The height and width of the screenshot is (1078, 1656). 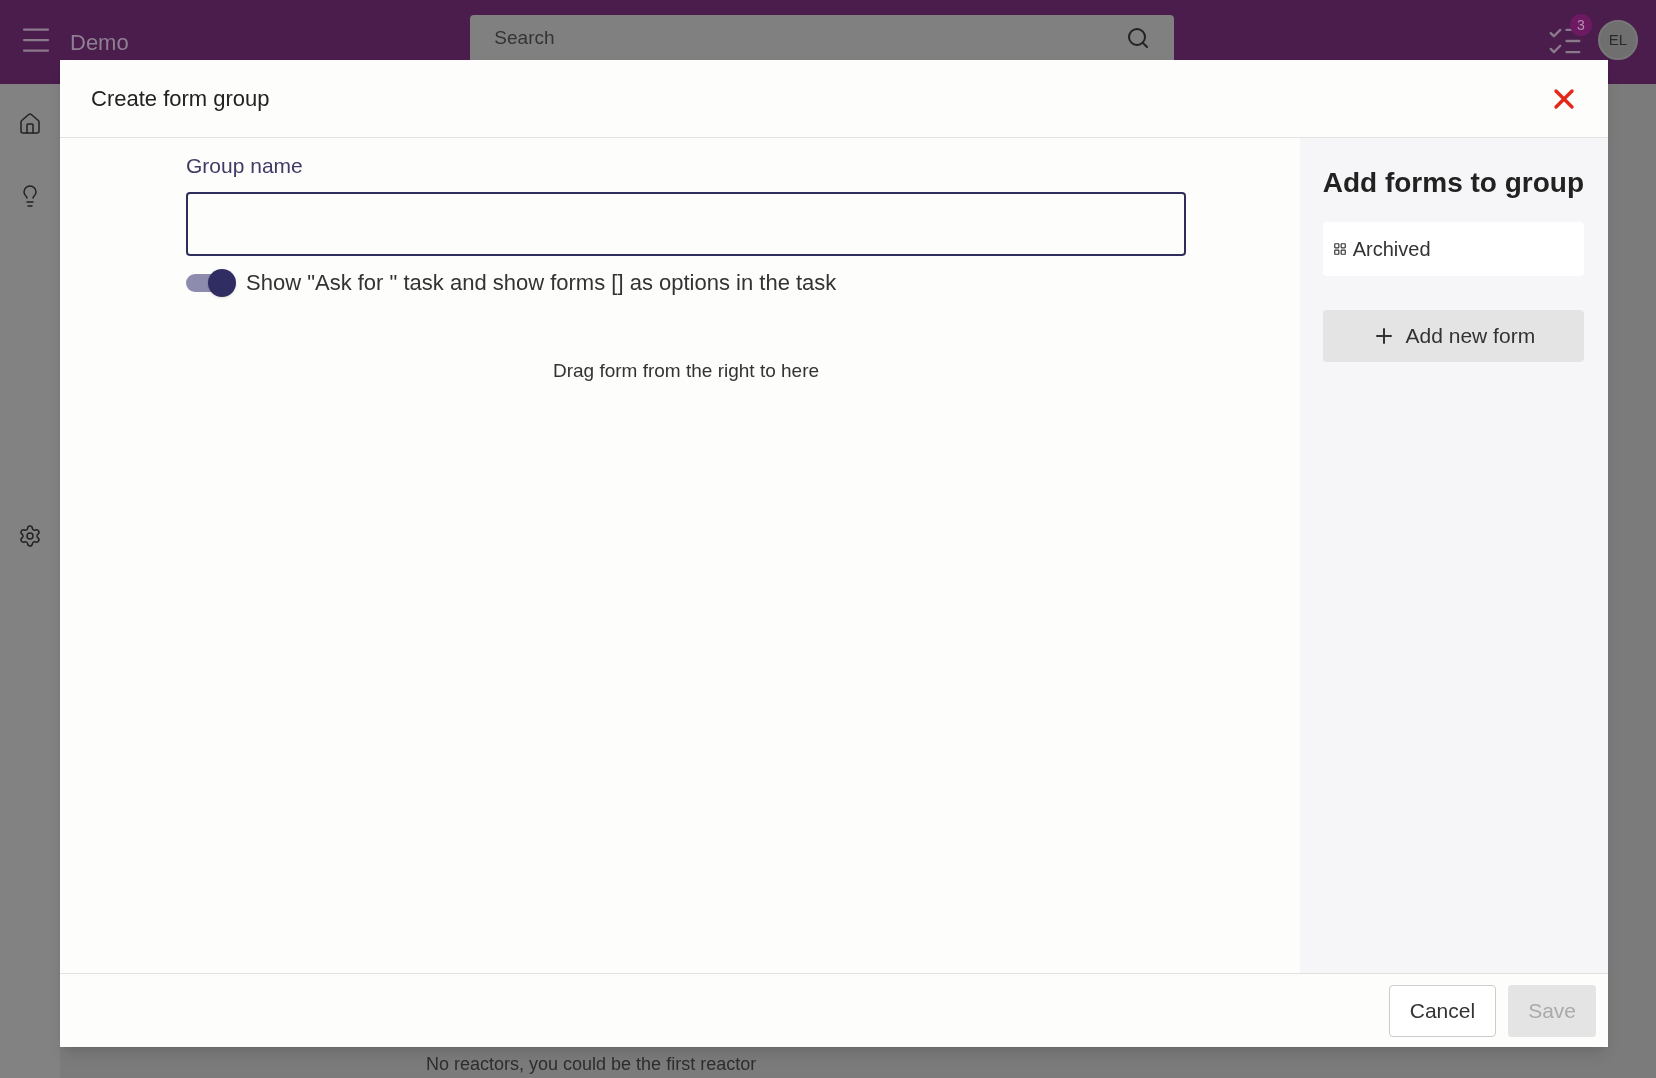 I want to click on home-icon, so click(x=30, y=124).